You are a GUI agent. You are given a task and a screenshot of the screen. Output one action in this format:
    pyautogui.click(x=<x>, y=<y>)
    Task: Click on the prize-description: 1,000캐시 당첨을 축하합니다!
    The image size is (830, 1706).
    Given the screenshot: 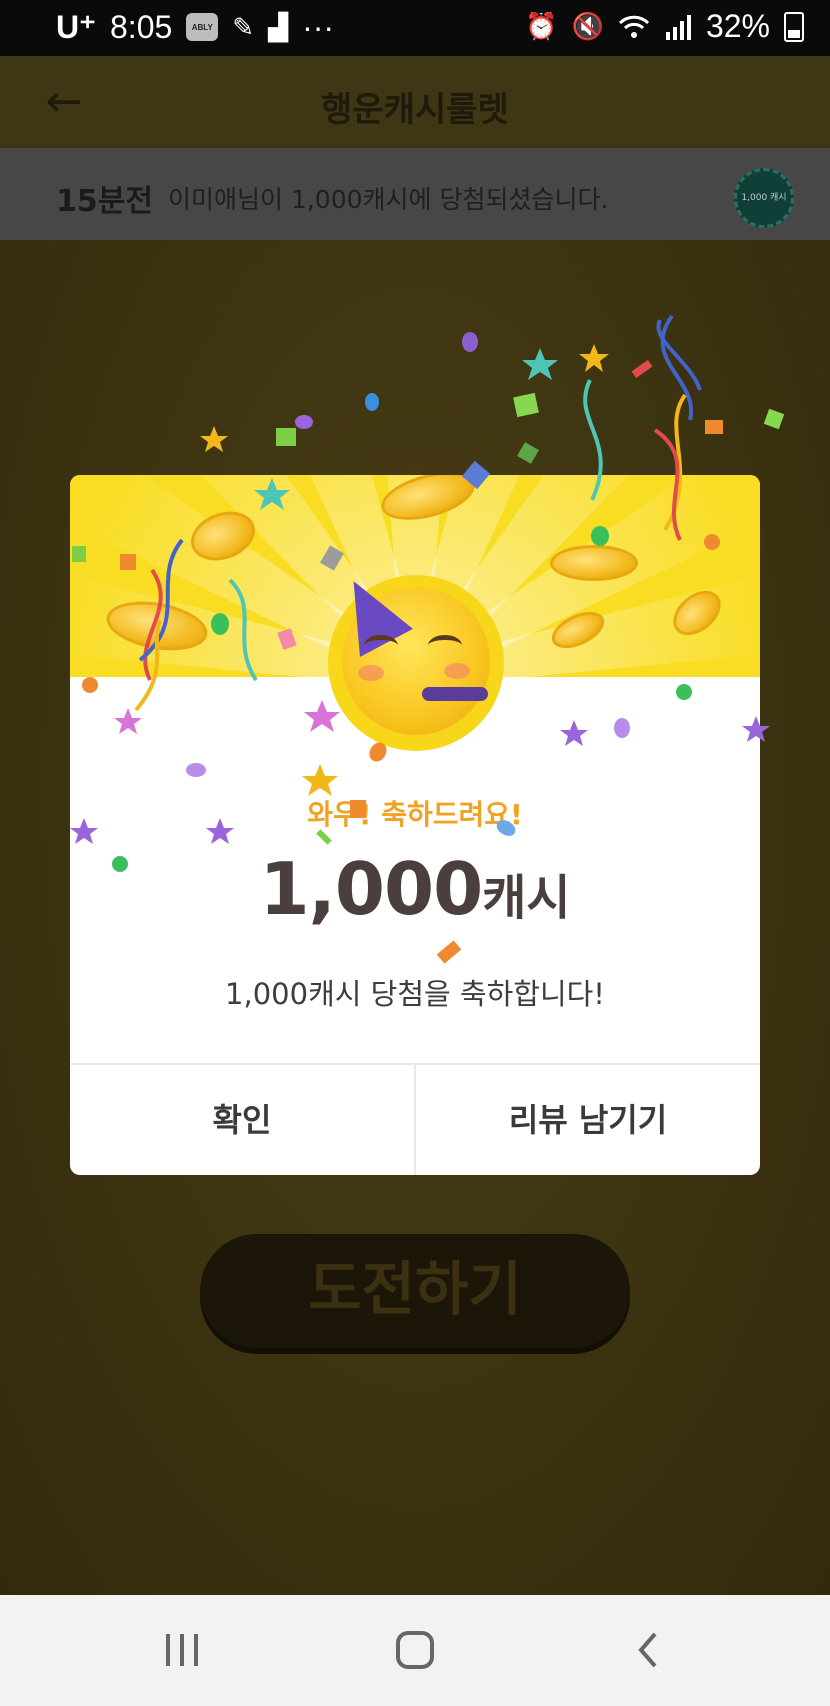 What is the action you would take?
    pyautogui.click(x=415, y=994)
    